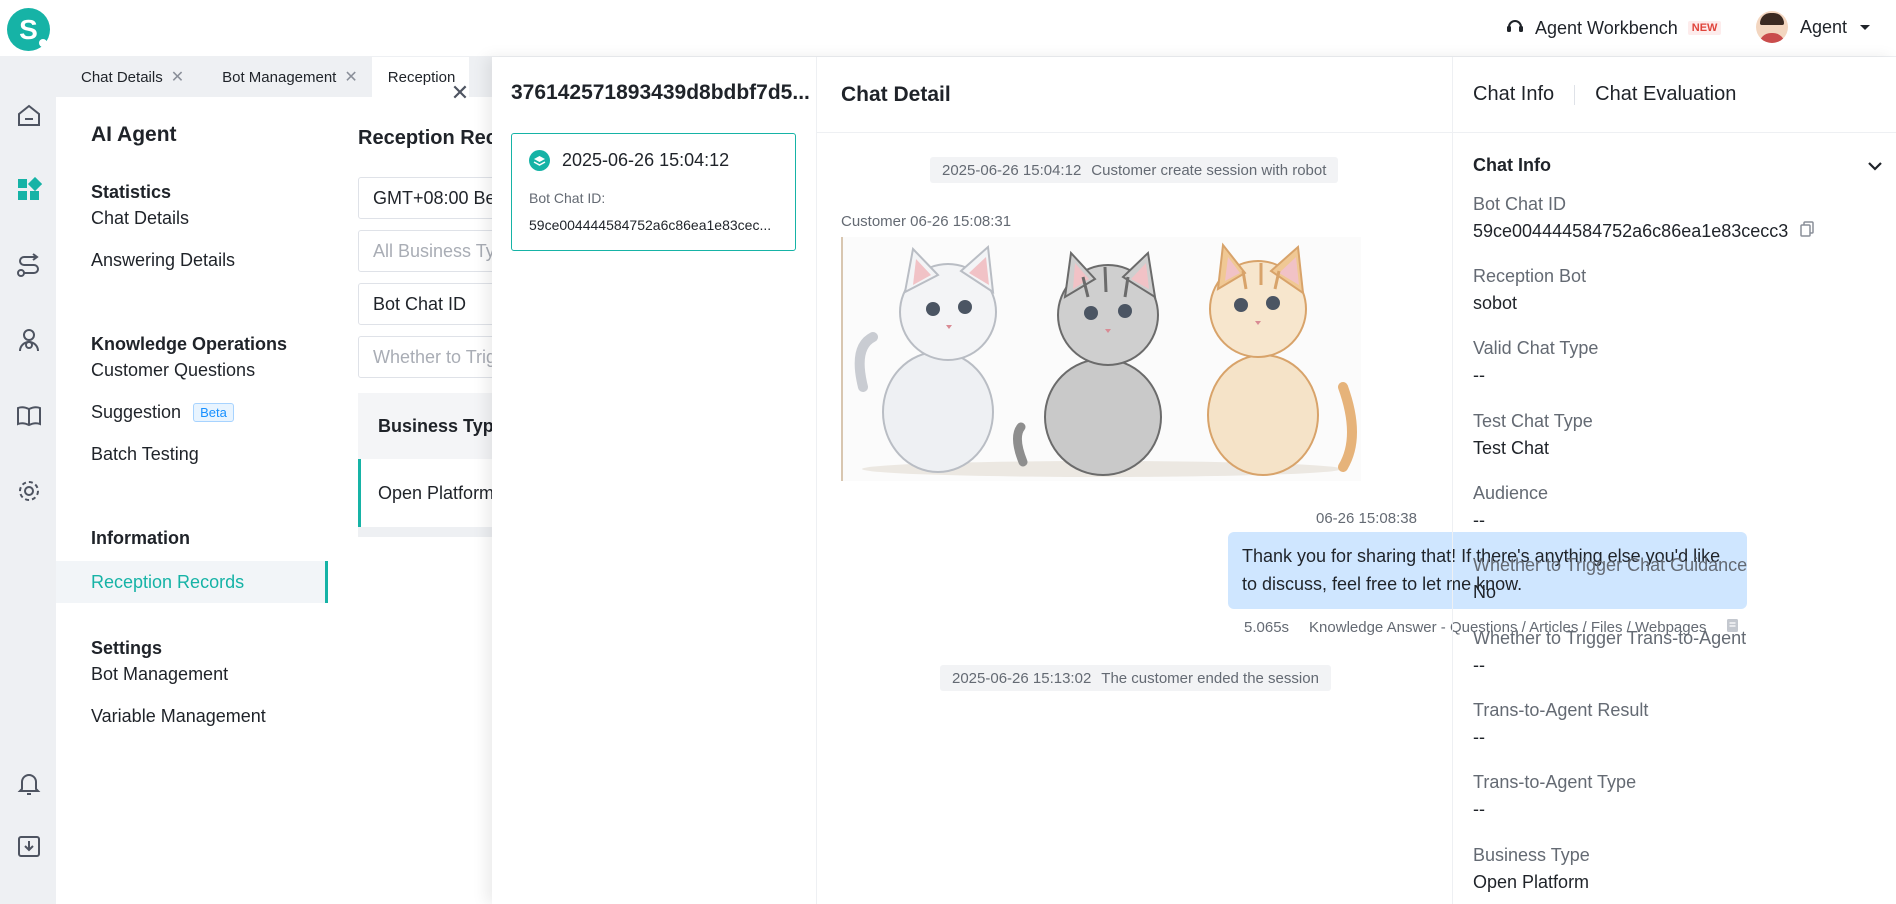  What do you see at coordinates (192, 218) in the screenshot?
I see `sidebar-item-chat-details: Chat Details` at bounding box center [192, 218].